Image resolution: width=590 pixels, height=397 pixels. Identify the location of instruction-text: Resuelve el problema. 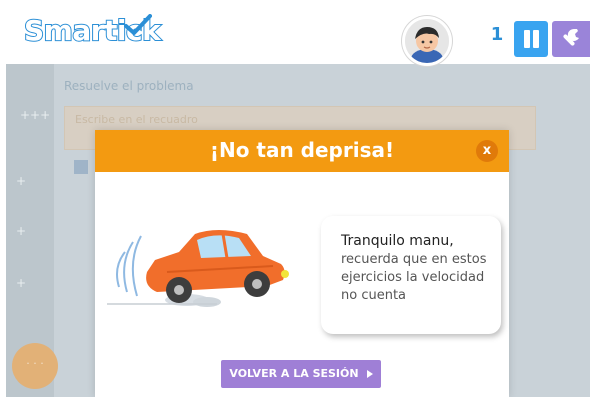
(129, 86).